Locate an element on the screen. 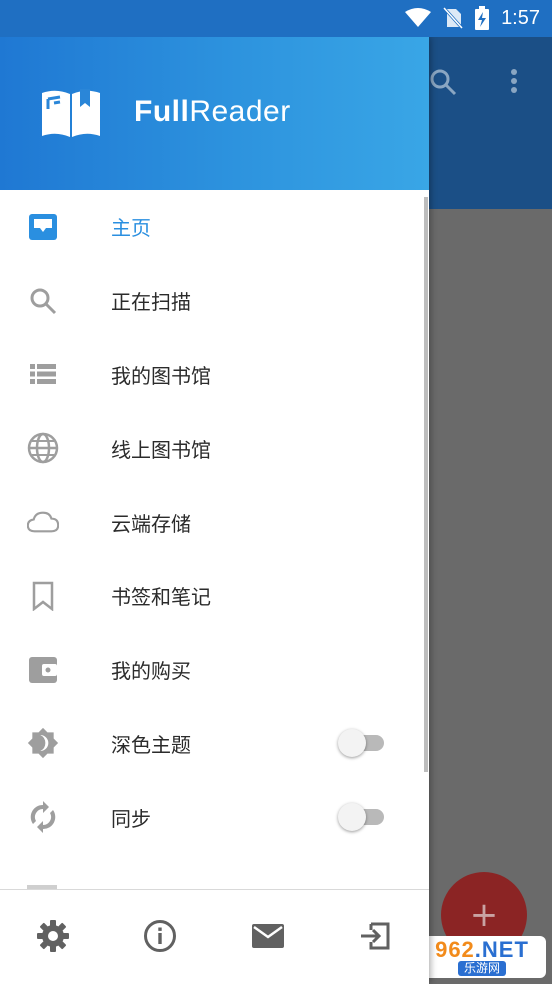 This screenshot has width=552, height=984. no-sim-icon is located at coordinates (453, 18).